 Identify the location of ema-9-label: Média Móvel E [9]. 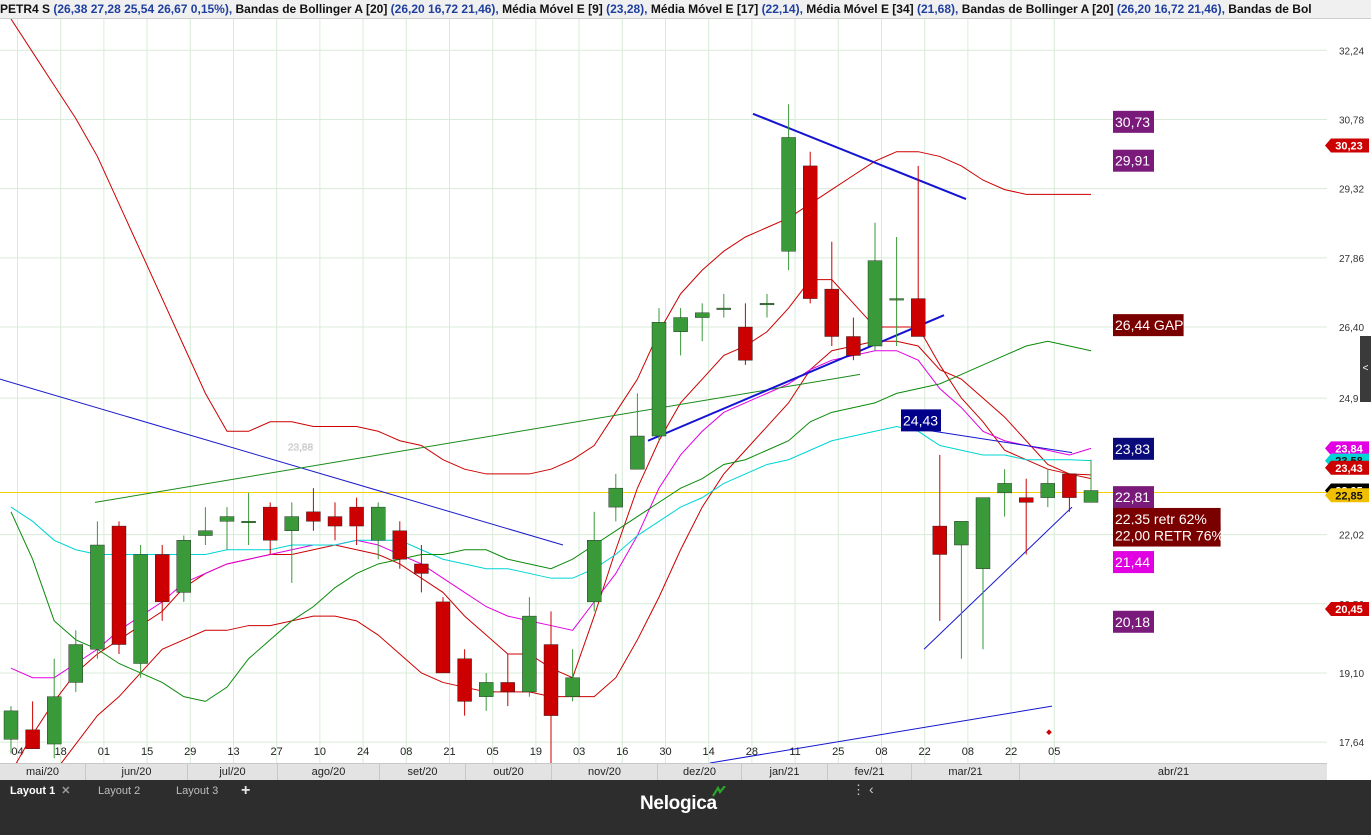
(552, 9).